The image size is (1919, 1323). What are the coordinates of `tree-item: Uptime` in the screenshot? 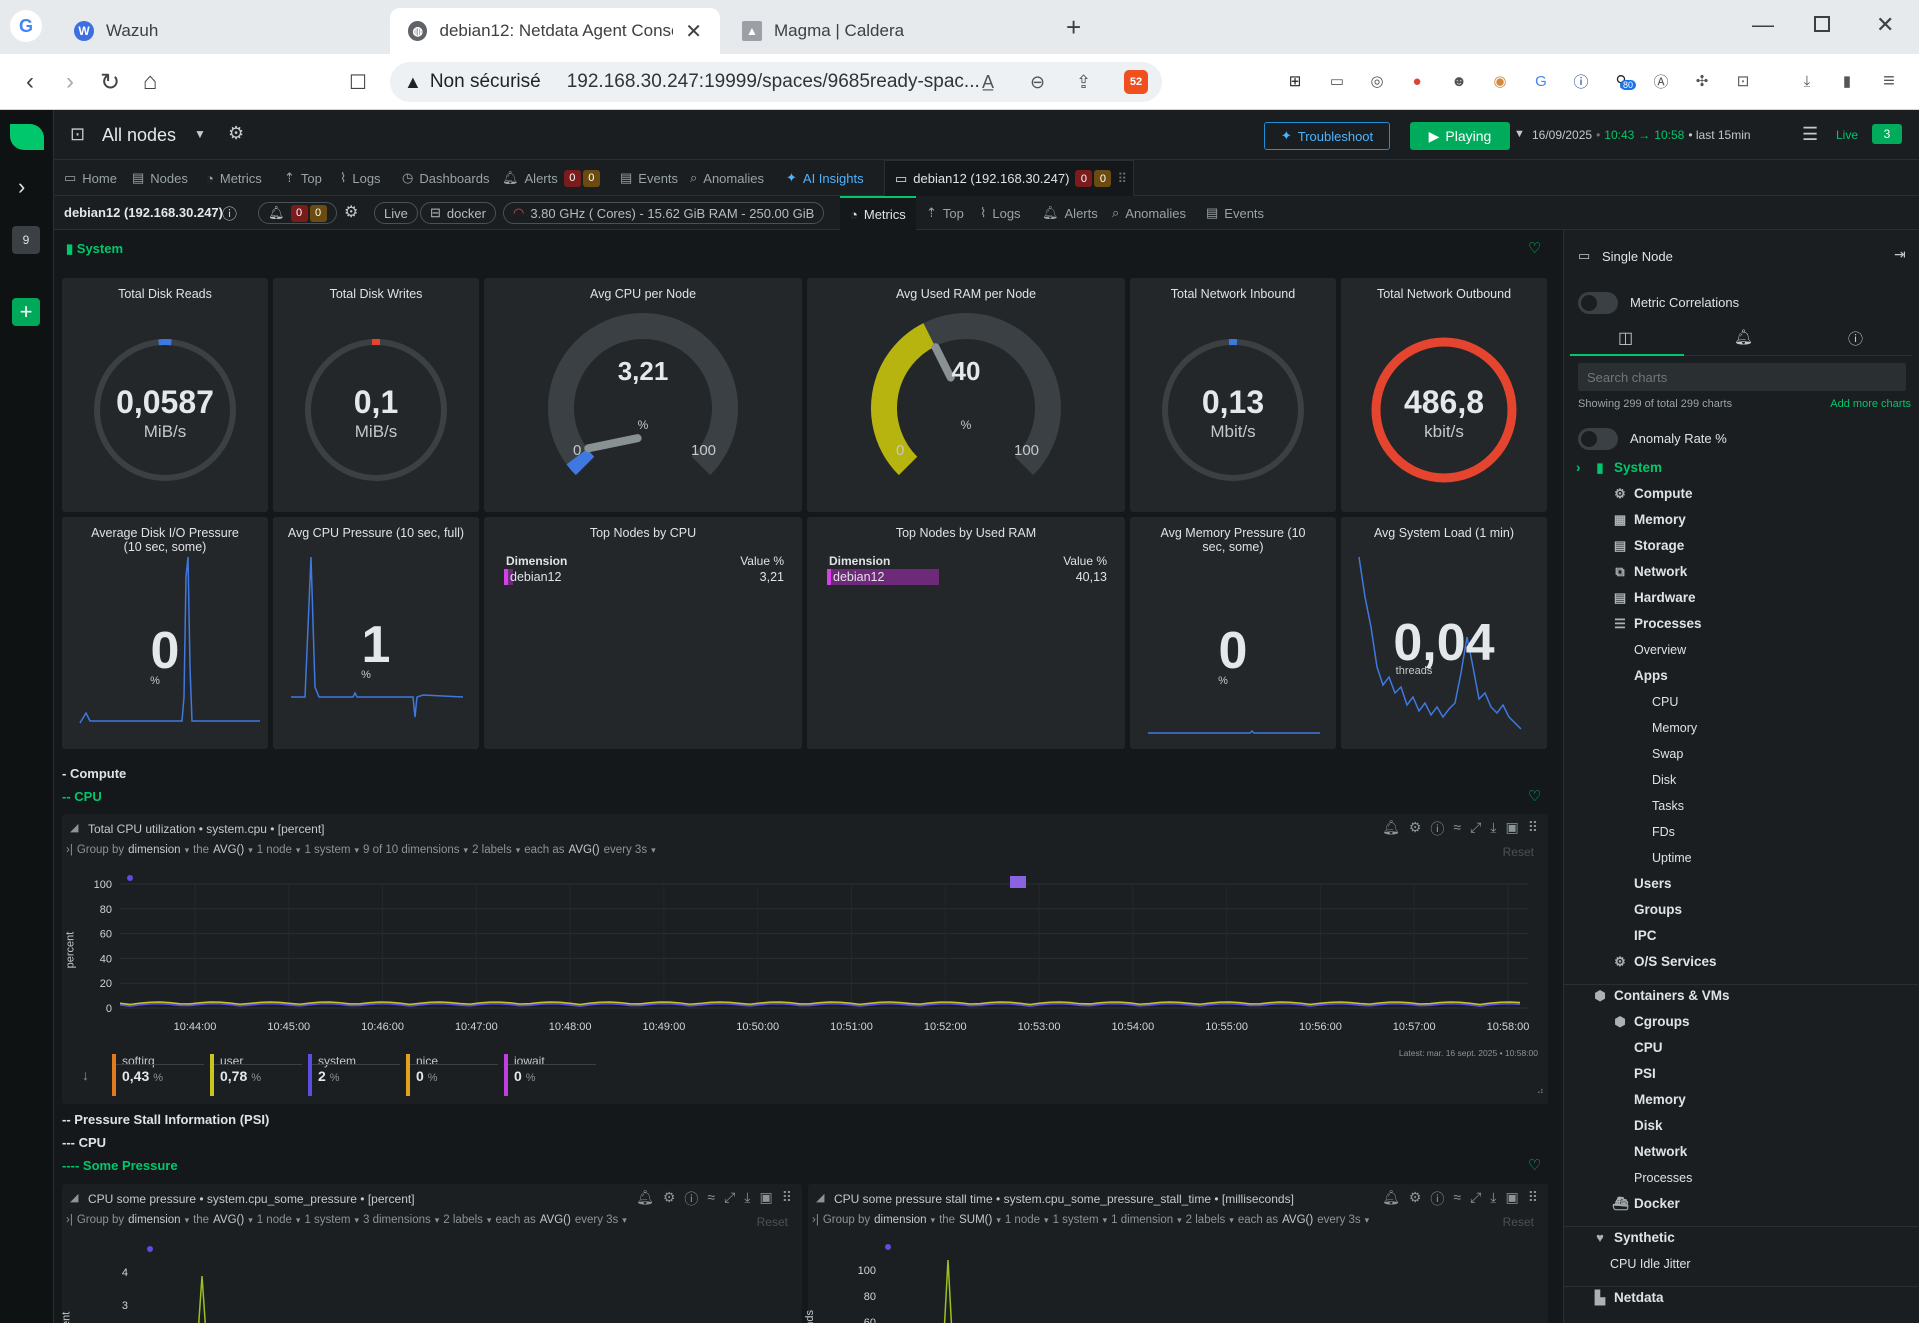 It's located at (1672, 857).